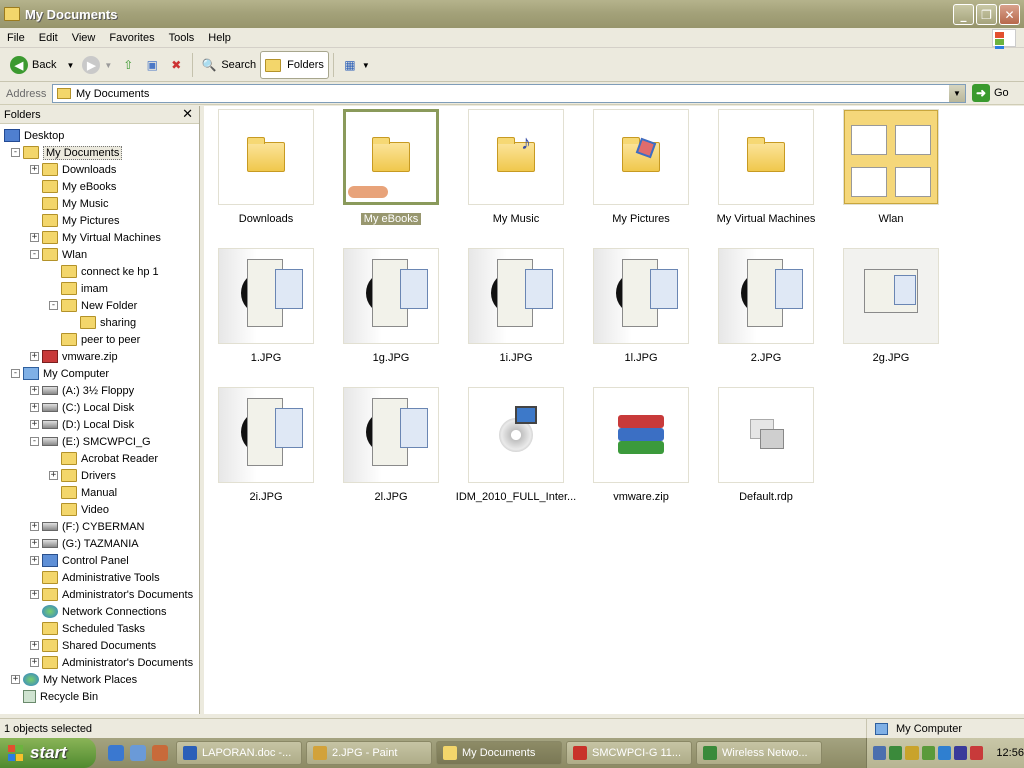 The width and height of the screenshot is (1024, 768). I want to click on tree-item: (C:) Local Disk, so click(88, 407).